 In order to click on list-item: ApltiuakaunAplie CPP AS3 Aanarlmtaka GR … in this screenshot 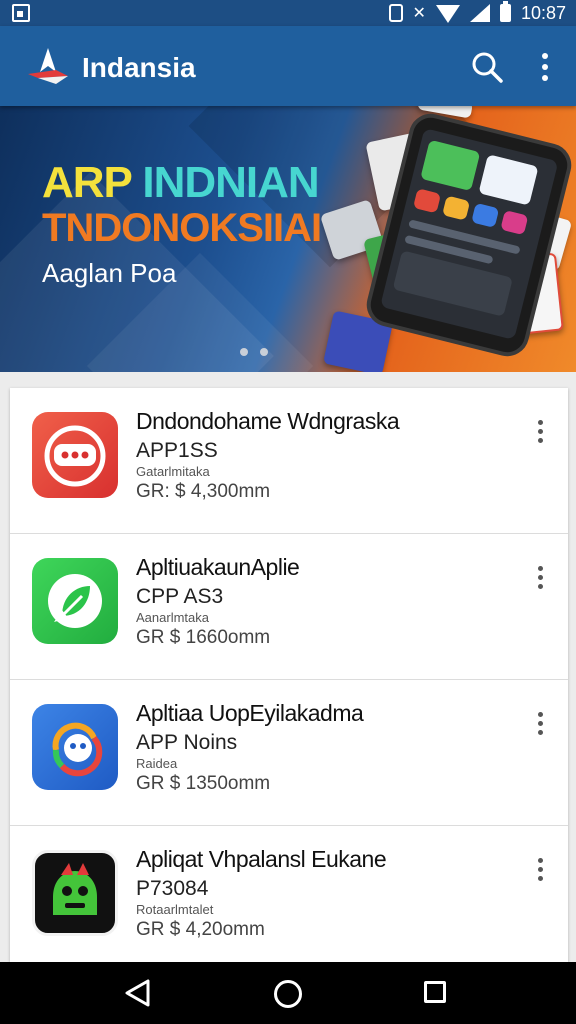, I will do `click(289, 607)`.